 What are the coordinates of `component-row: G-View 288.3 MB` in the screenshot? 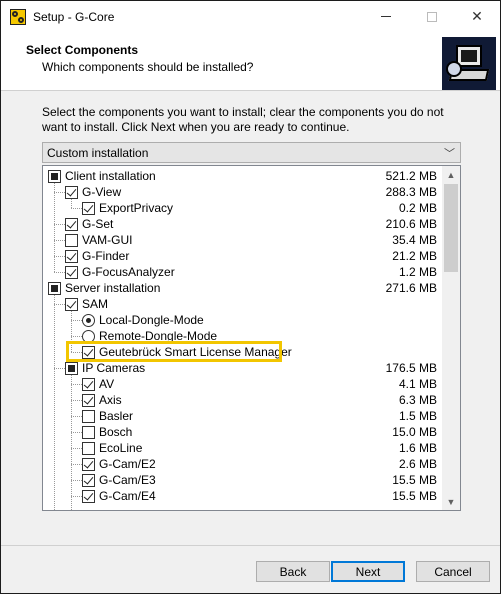 It's located at (243, 192).